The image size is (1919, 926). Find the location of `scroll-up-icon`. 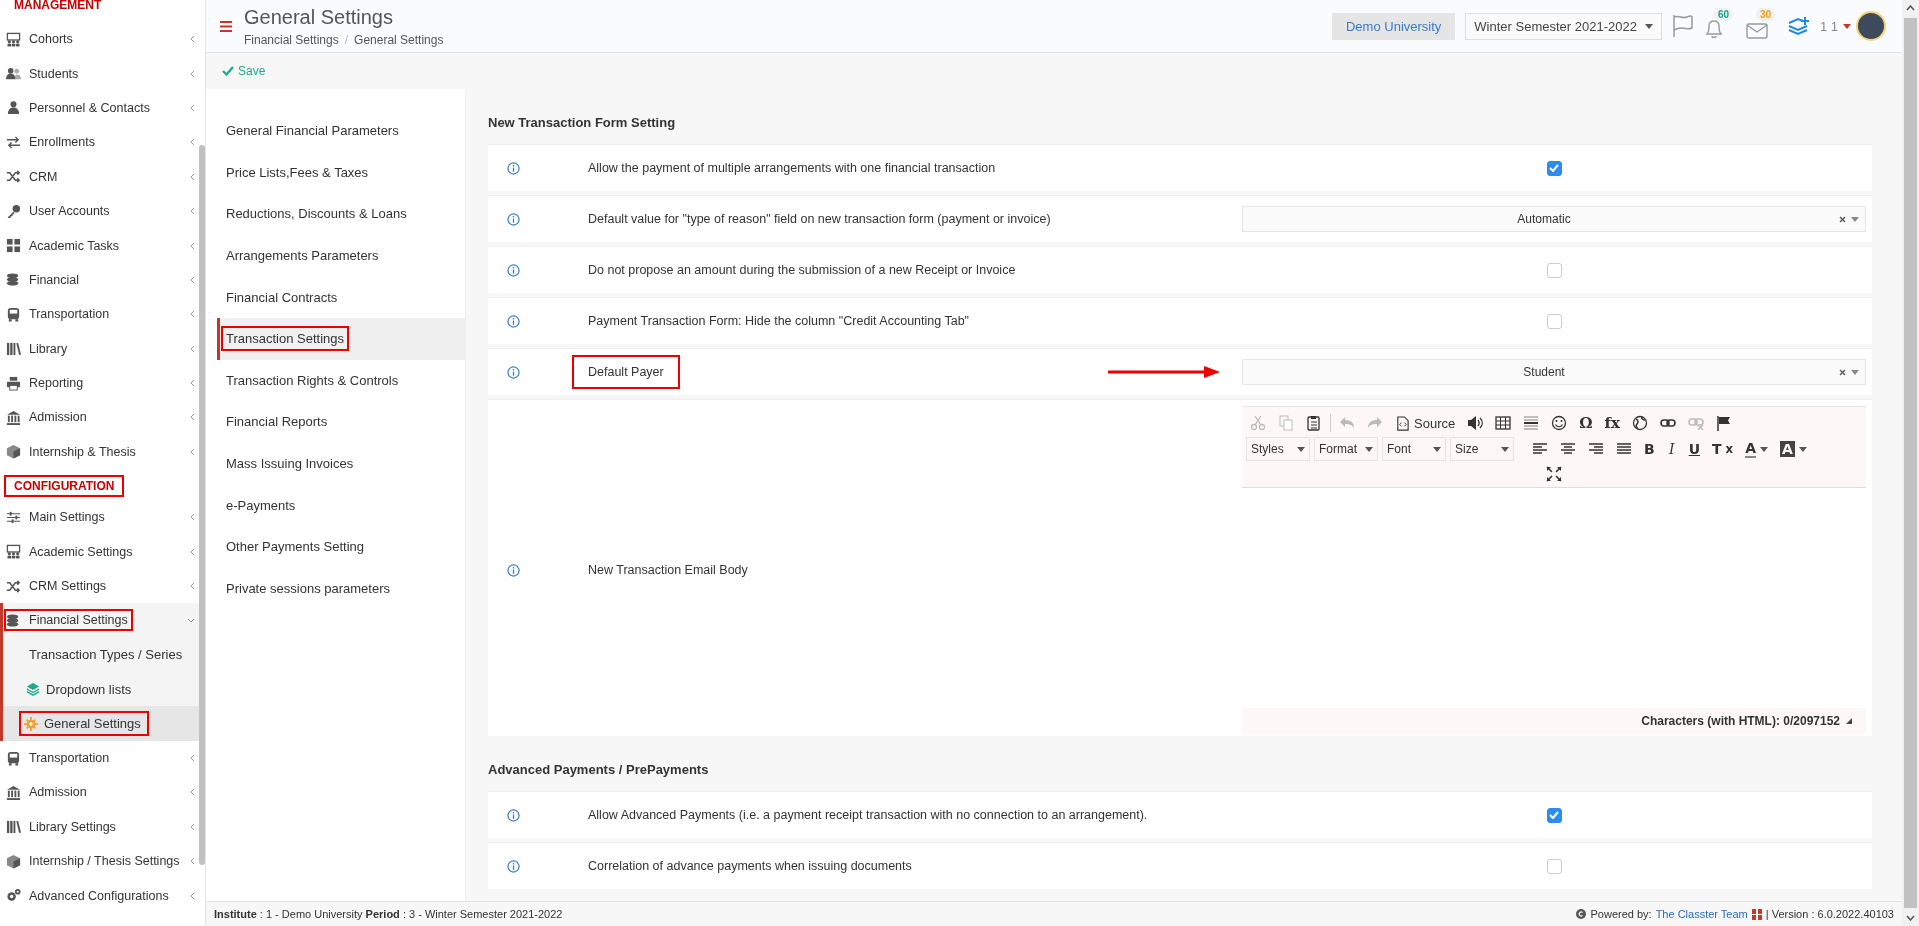

scroll-up-icon is located at coordinates (1910, 8).